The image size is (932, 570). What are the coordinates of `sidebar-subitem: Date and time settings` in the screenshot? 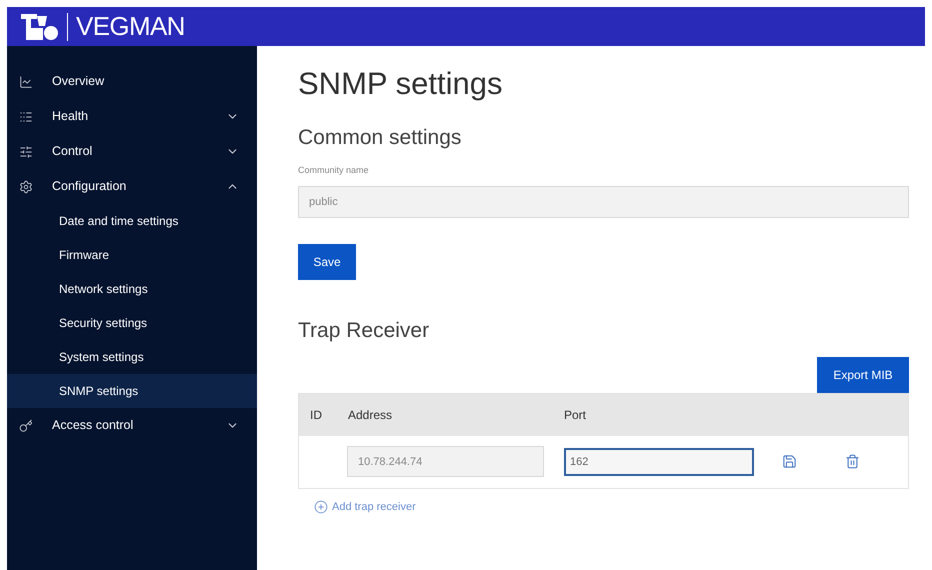 It's located at (132, 221).